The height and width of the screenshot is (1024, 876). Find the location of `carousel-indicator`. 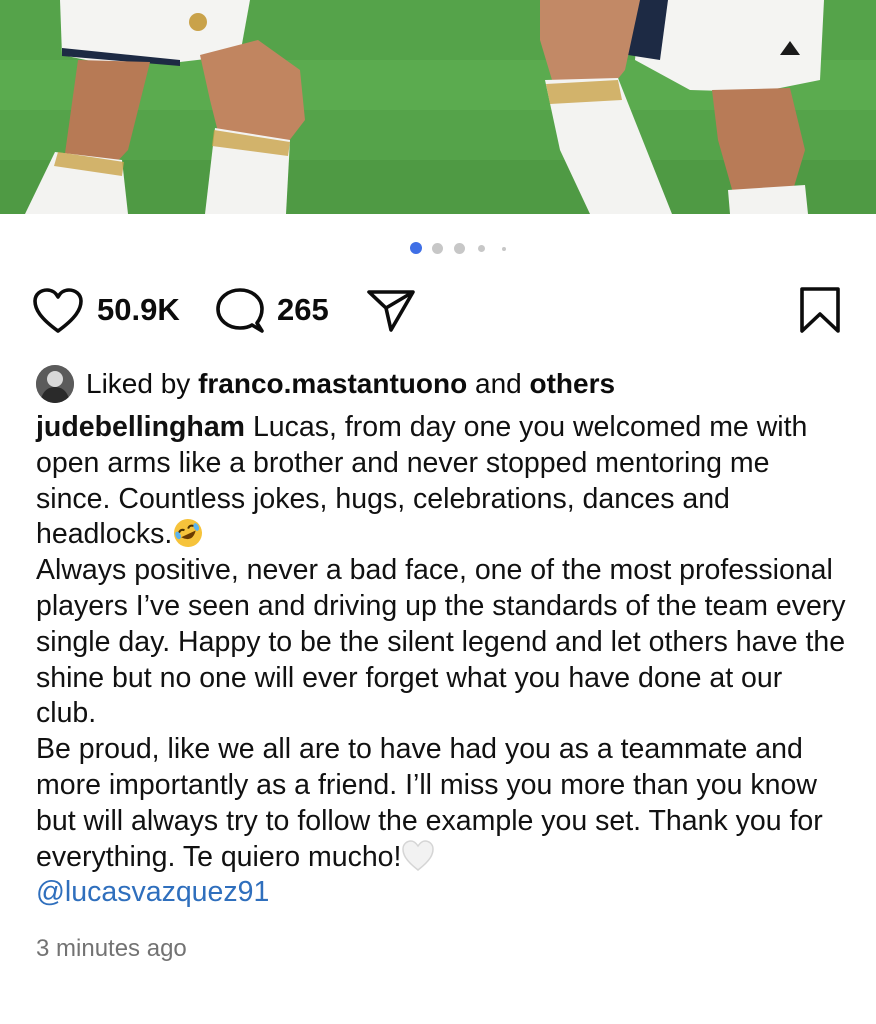

carousel-indicator is located at coordinates (438, 248).